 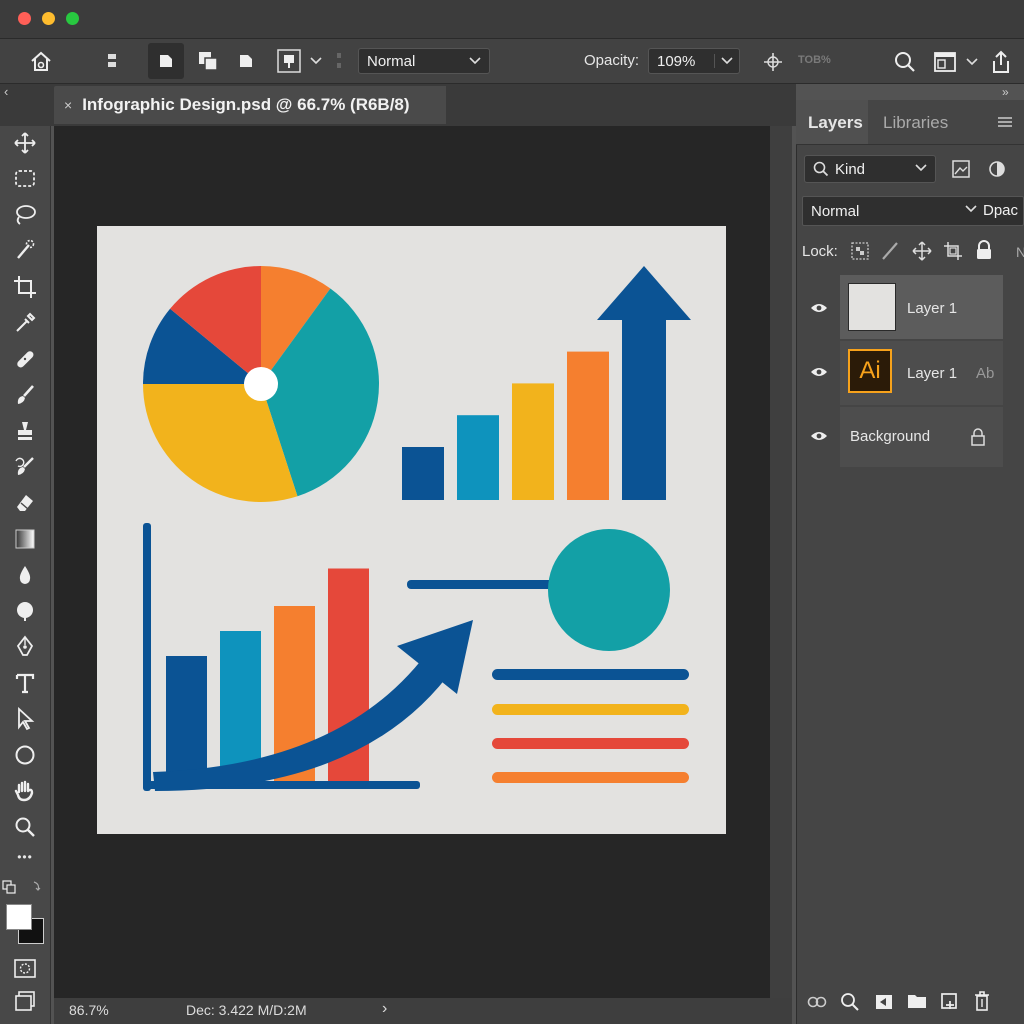 What do you see at coordinates (916, 122) in the screenshot?
I see `tab-libraries-label: Libraries` at bounding box center [916, 122].